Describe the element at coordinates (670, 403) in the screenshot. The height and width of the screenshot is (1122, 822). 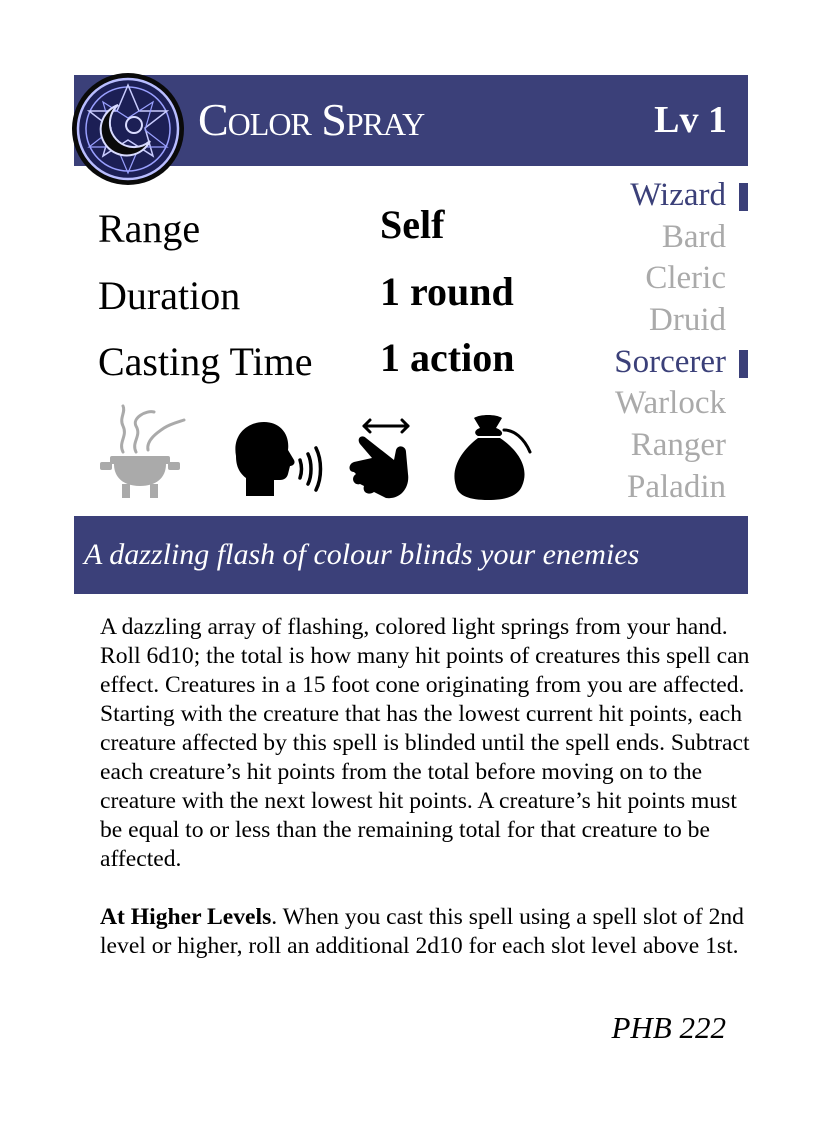
I see `class-name: Warlock` at that location.